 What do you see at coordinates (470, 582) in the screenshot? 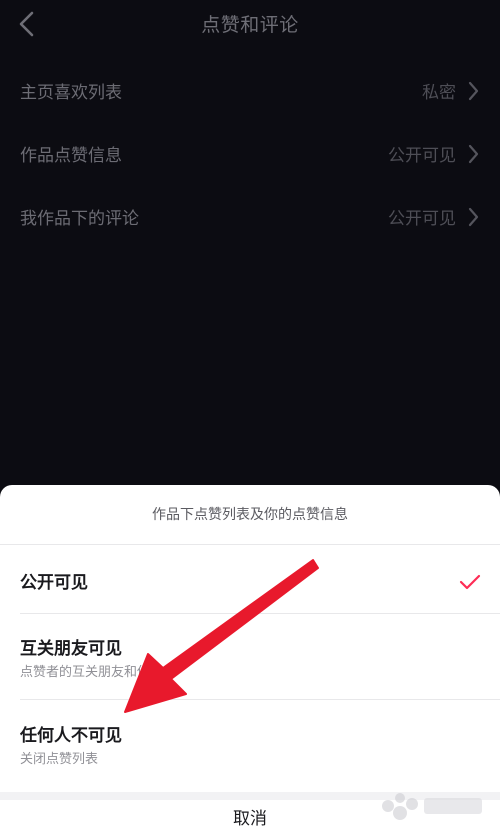
I see `checkmark-icon` at bounding box center [470, 582].